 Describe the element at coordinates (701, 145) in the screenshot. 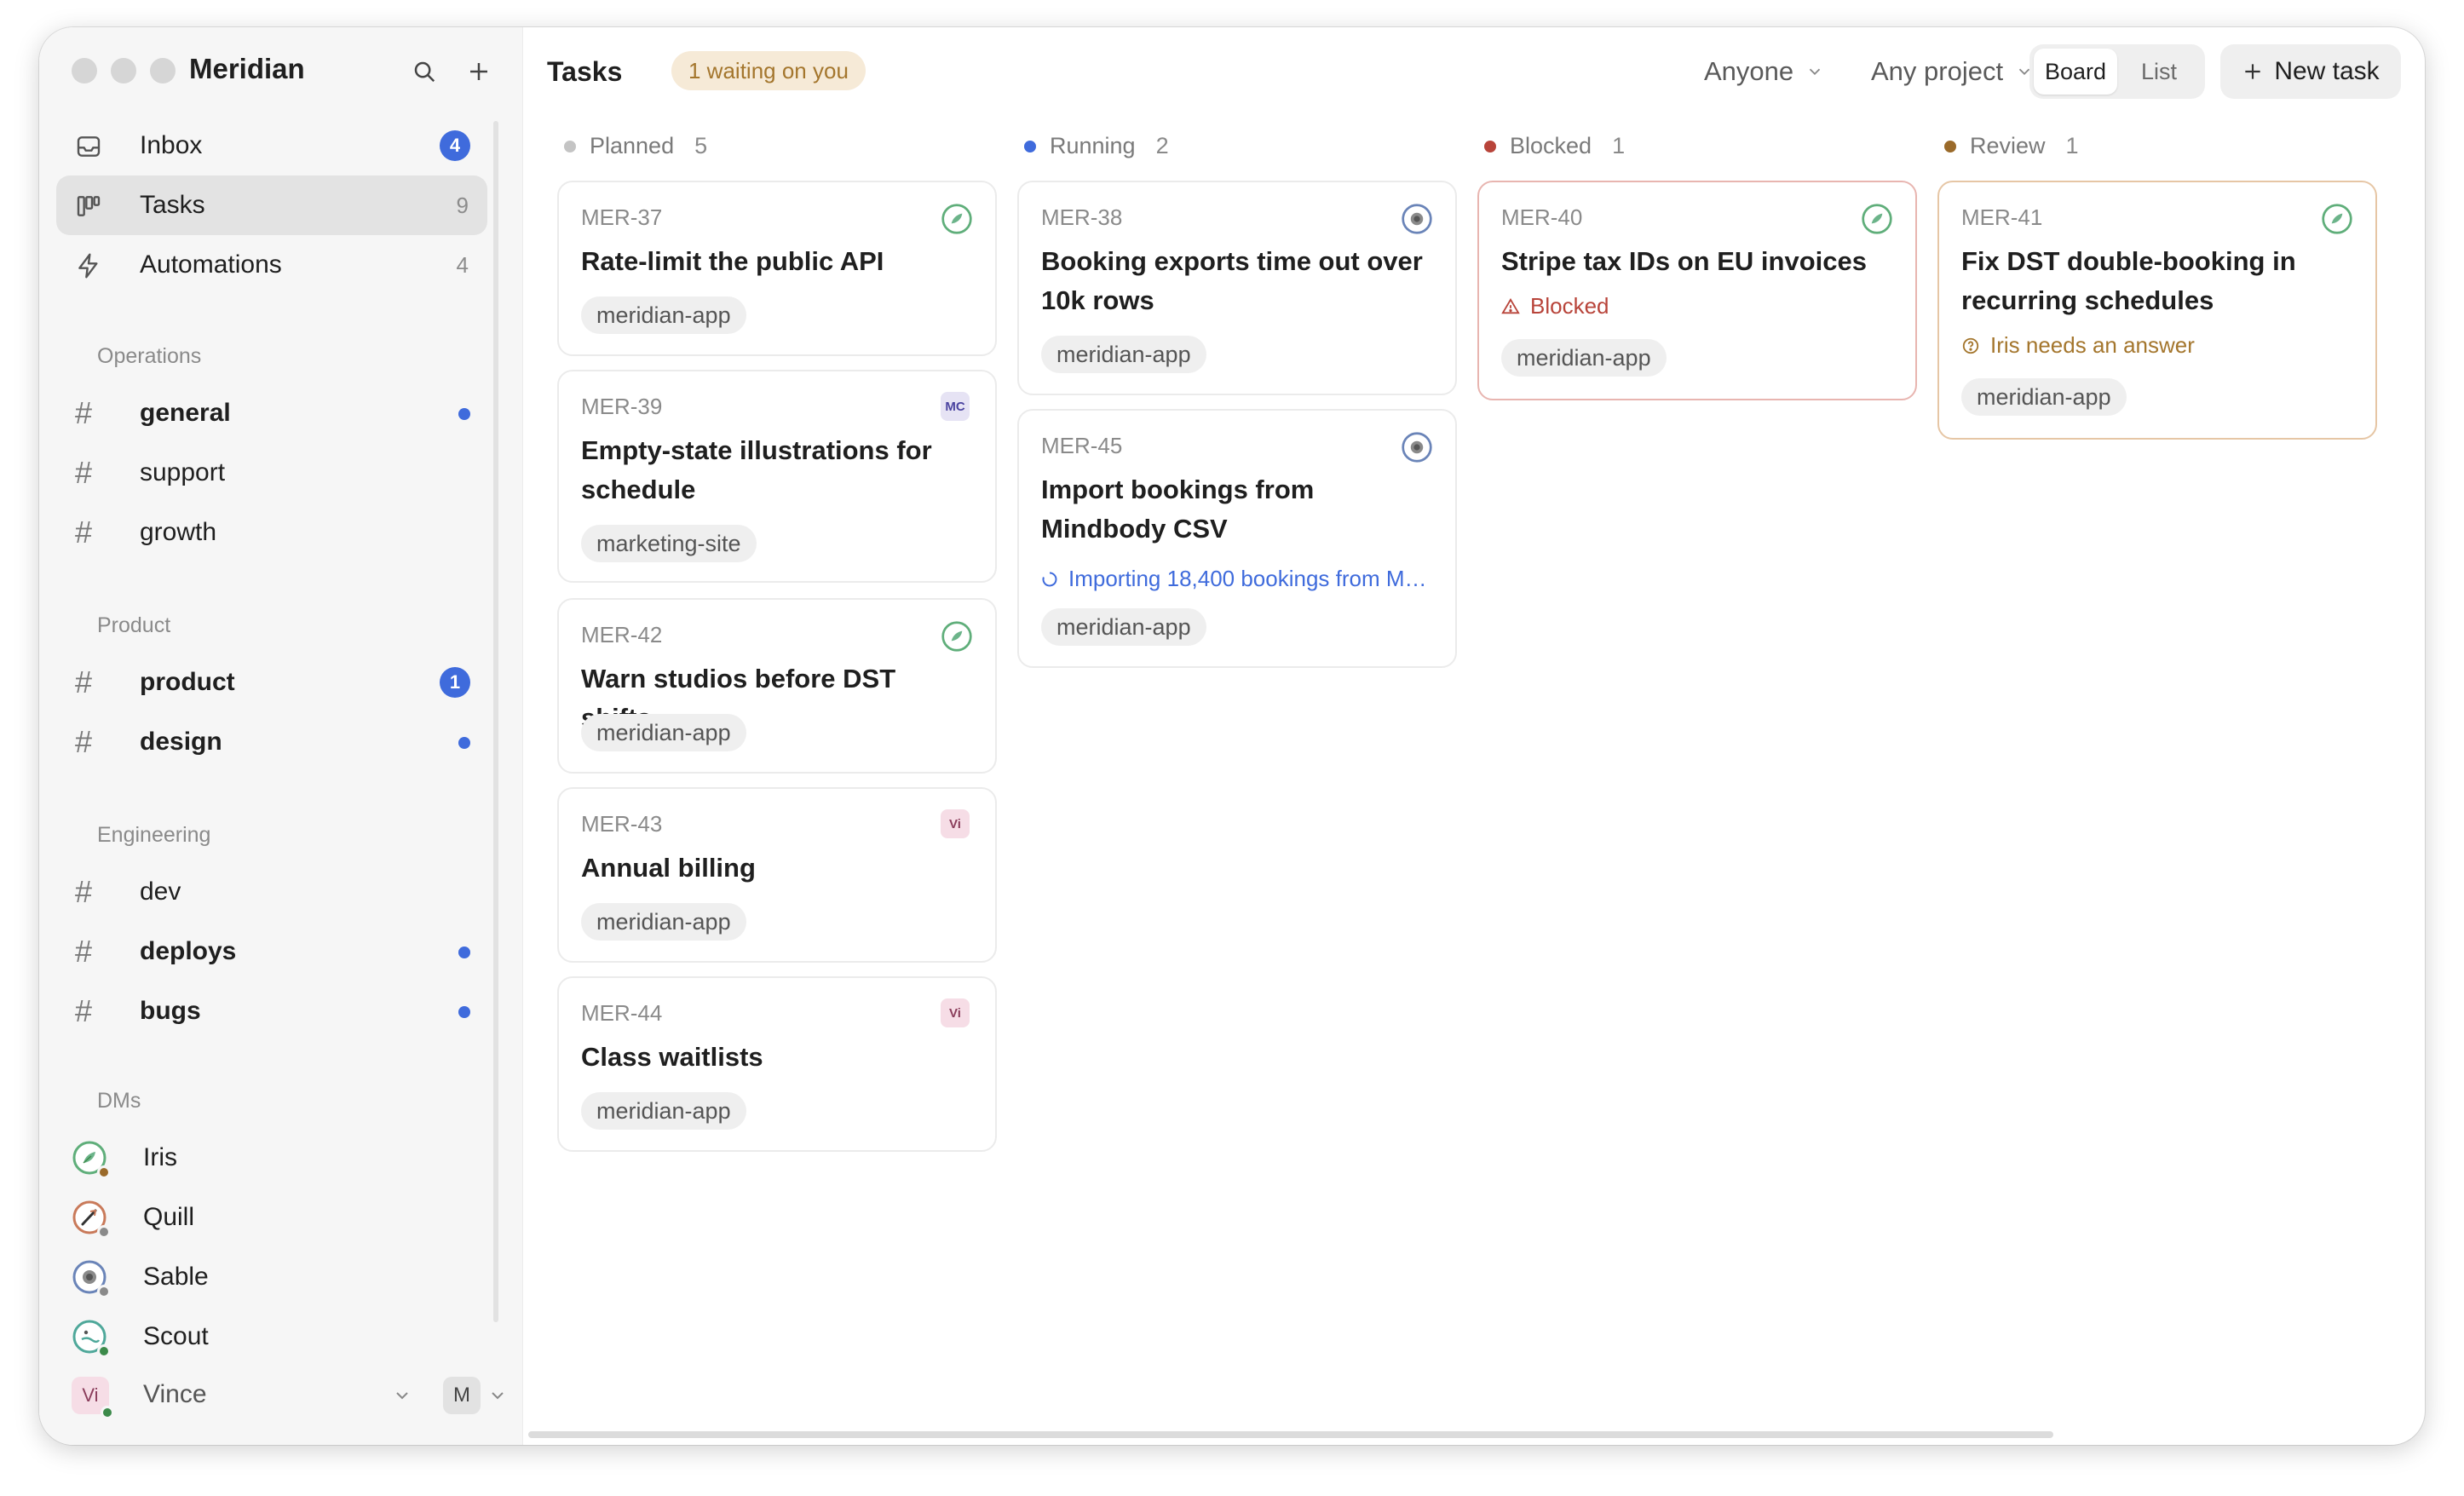

I see `column-count: 5` at that location.